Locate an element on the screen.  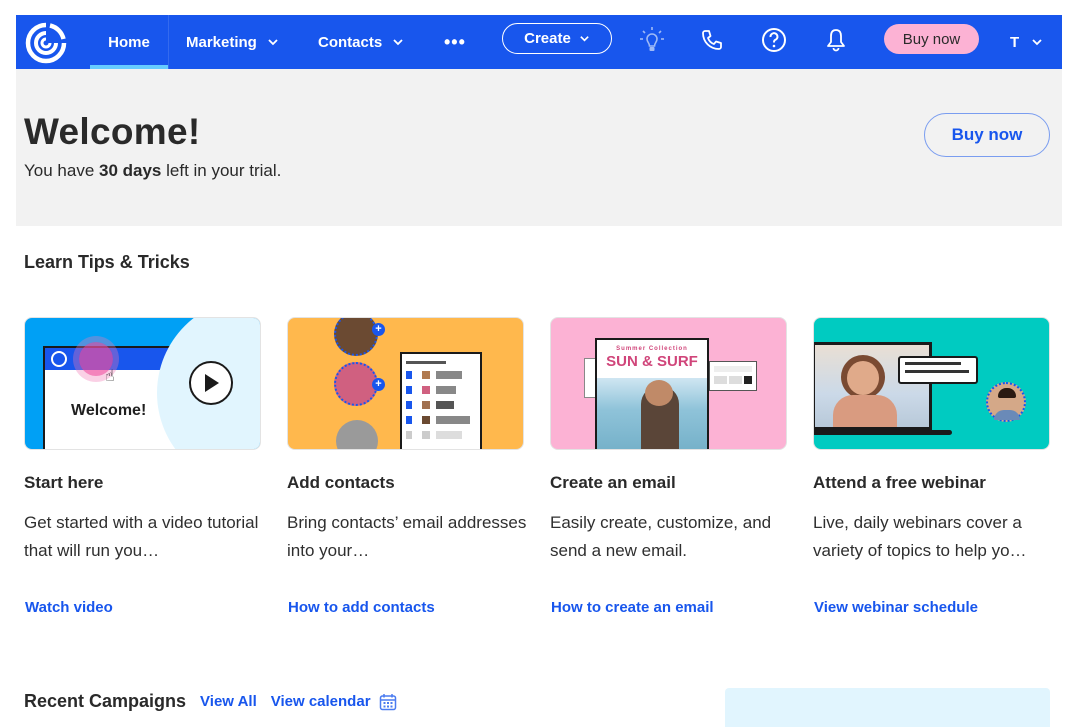
trial-days: 30 days is located at coordinates (130, 170).